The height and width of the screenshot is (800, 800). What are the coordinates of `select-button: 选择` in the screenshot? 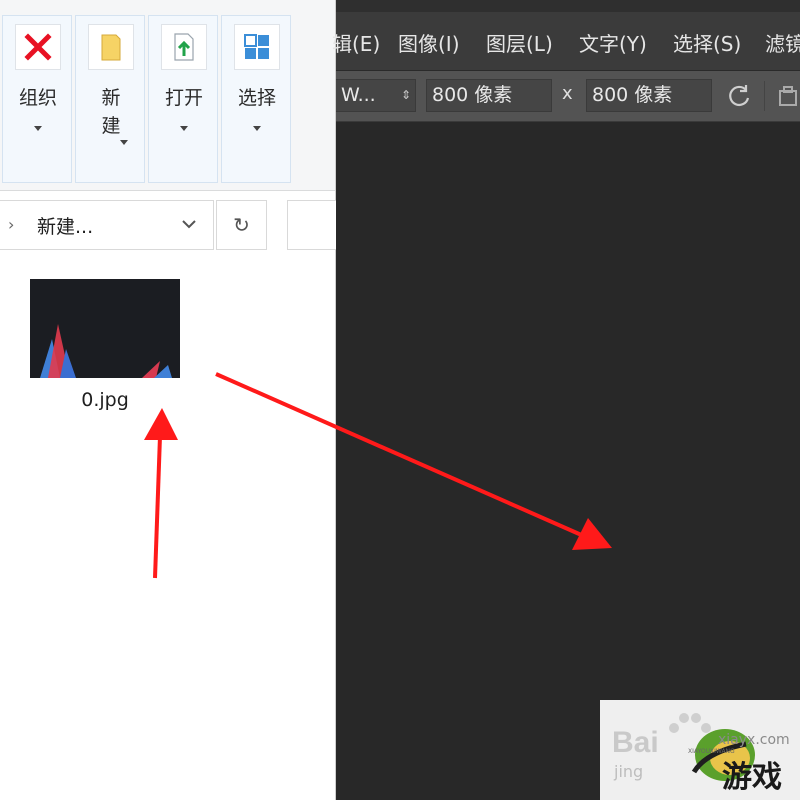 It's located at (256, 99).